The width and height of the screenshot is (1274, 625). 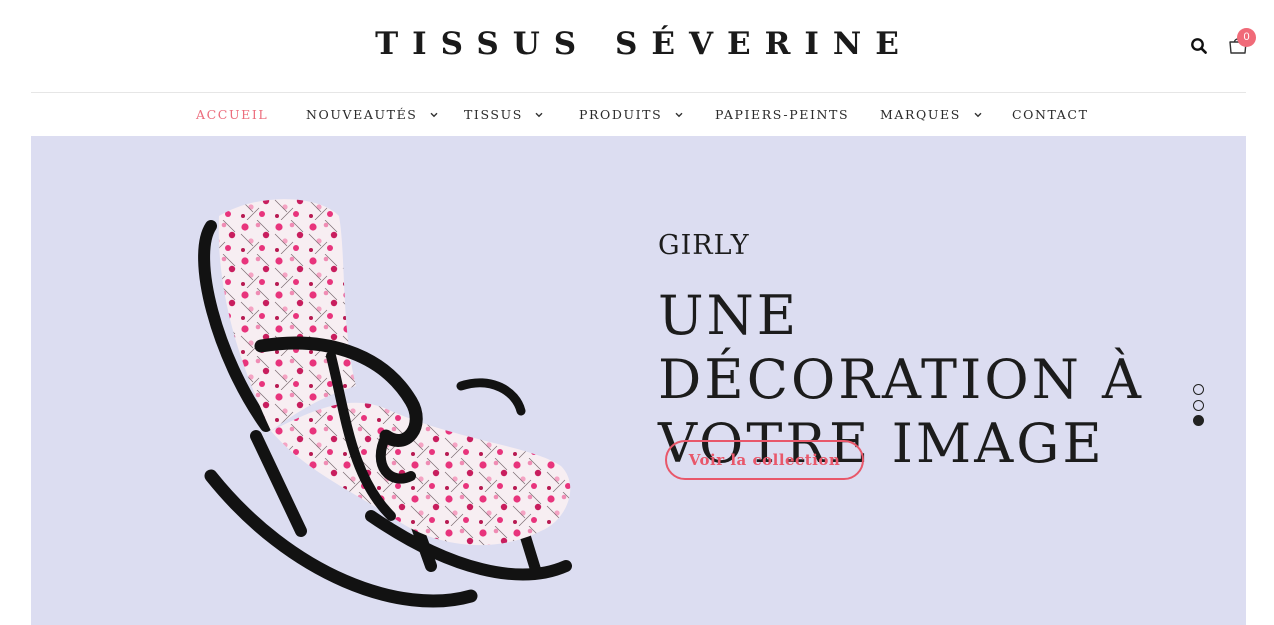 I want to click on nav-item-nouveautes: NOUVEAUTÉS, so click(x=372, y=114).